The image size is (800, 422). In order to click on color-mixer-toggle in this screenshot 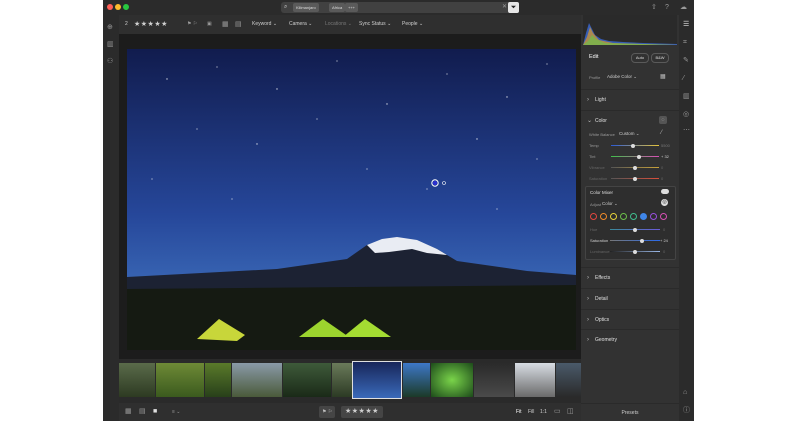, I will do `click(665, 191)`.